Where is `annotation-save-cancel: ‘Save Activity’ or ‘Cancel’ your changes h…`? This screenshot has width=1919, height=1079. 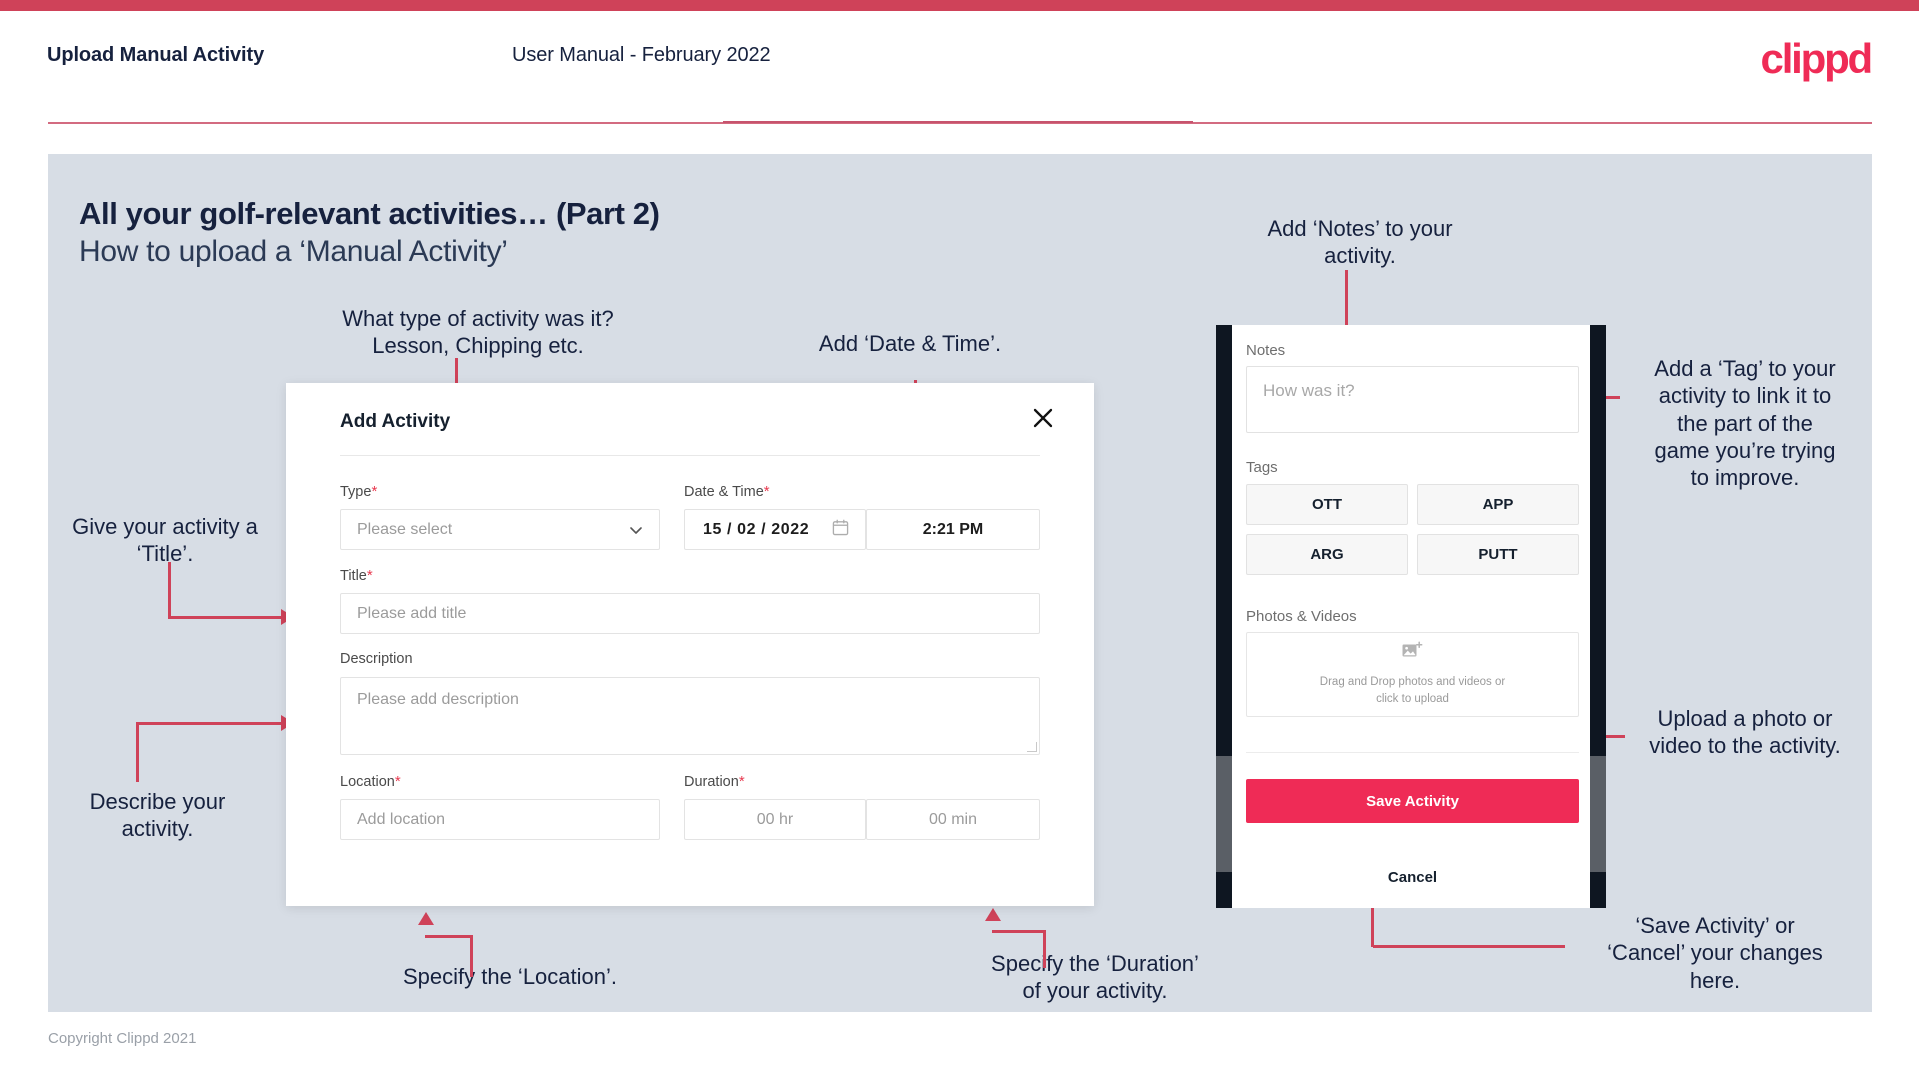
annotation-save-cancel: ‘Save Activity’ or ‘Cancel’ your changes h… is located at coordinates (1715, 953).